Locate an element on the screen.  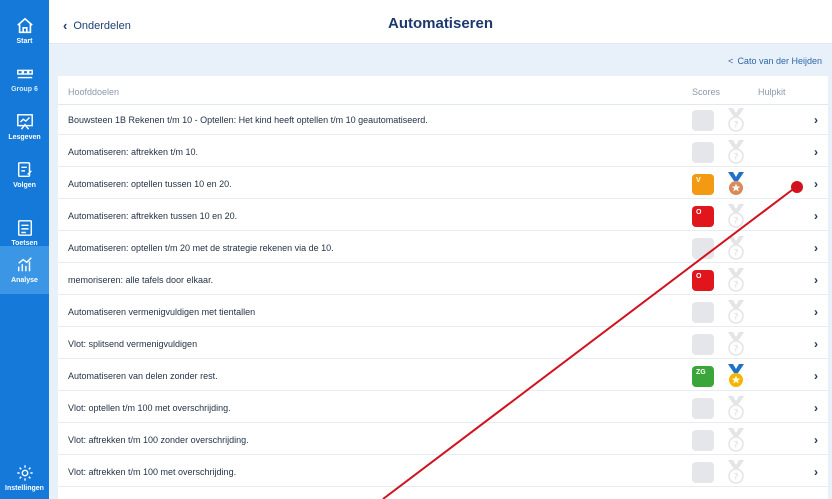
table-row: Vlot: splitsend vermenigvuldigen? › is located at coordinates (443, 344).